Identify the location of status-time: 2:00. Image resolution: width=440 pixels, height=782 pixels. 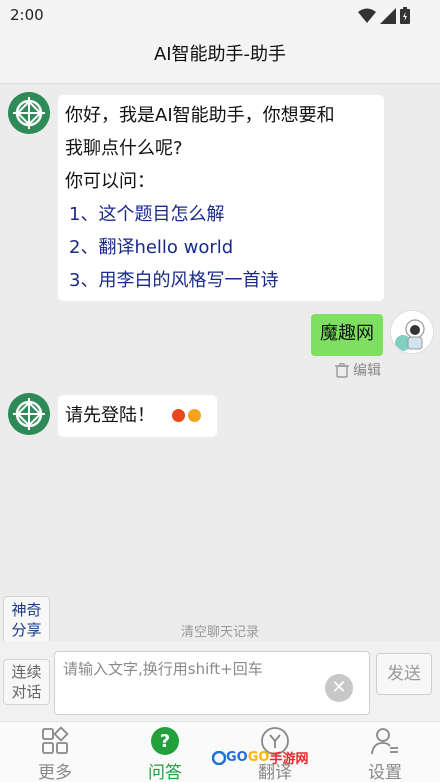
(27, 15).